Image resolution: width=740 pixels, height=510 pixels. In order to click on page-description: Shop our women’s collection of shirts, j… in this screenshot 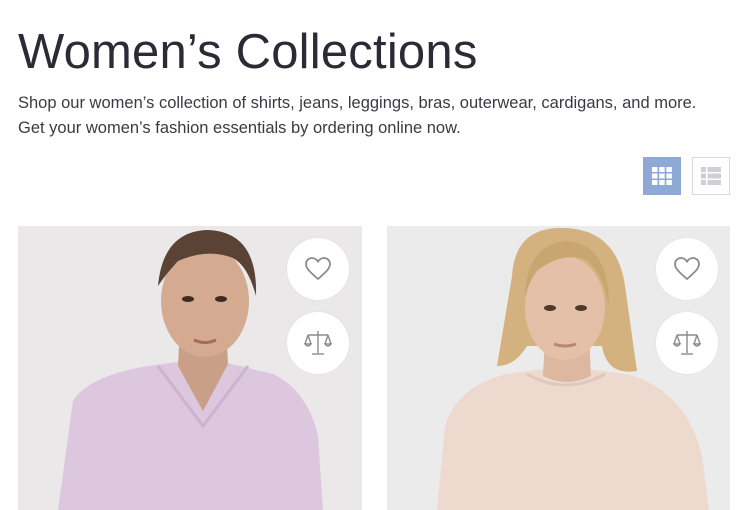, I will do `click(357, 115)`.